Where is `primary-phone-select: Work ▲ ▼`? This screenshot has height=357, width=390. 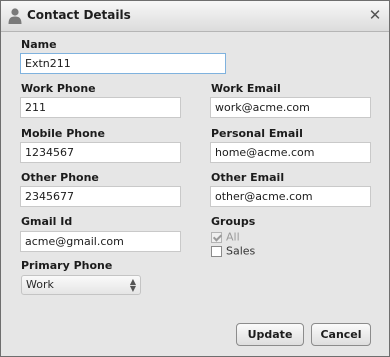 primary-phone-select: Work ▲ ▼ is located at coordinates (81, 285).